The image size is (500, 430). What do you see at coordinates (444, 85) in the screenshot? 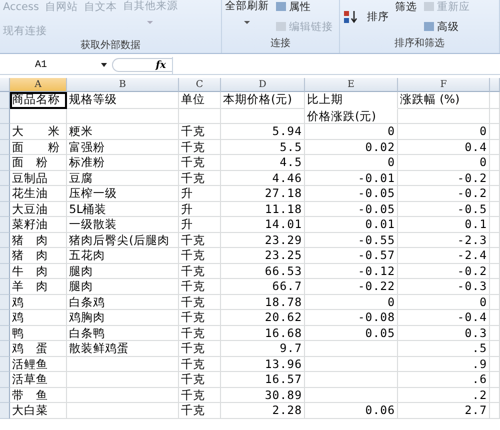
I see `column-header: F` at bounding box center [444, 85].